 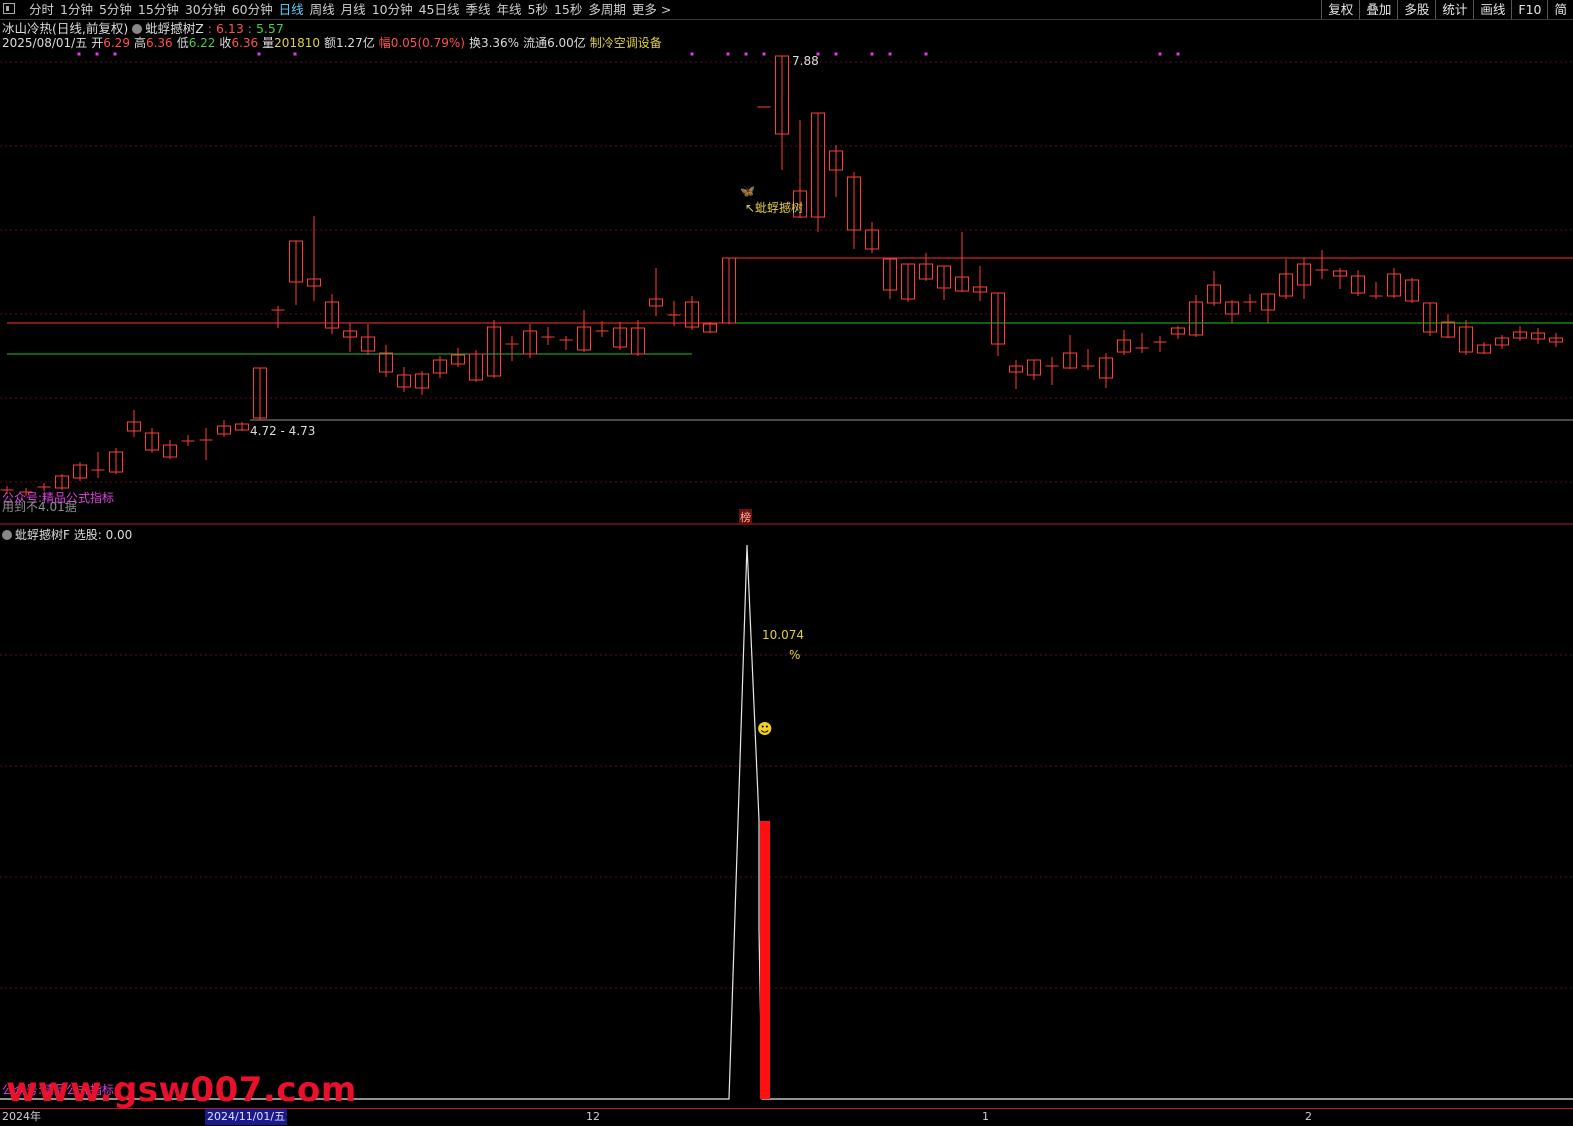 I want to click on sub-indicator-dropdown-icon, so click(x=7, y=535).